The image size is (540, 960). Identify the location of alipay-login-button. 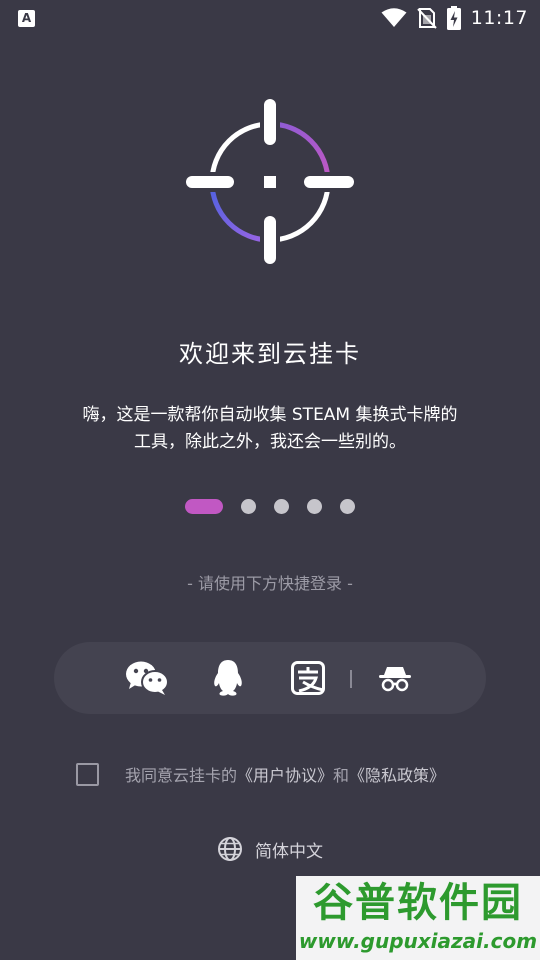
(308, 678).